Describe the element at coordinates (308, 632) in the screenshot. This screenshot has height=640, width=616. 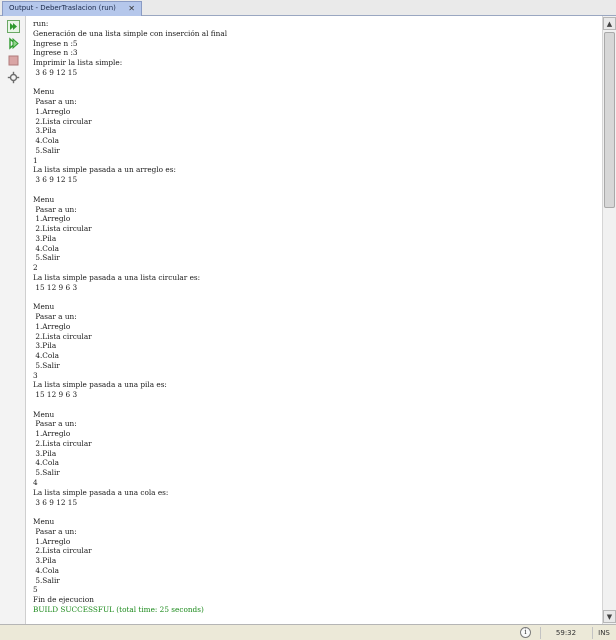
I see `status-bar: i 59:32 INS` at that location.